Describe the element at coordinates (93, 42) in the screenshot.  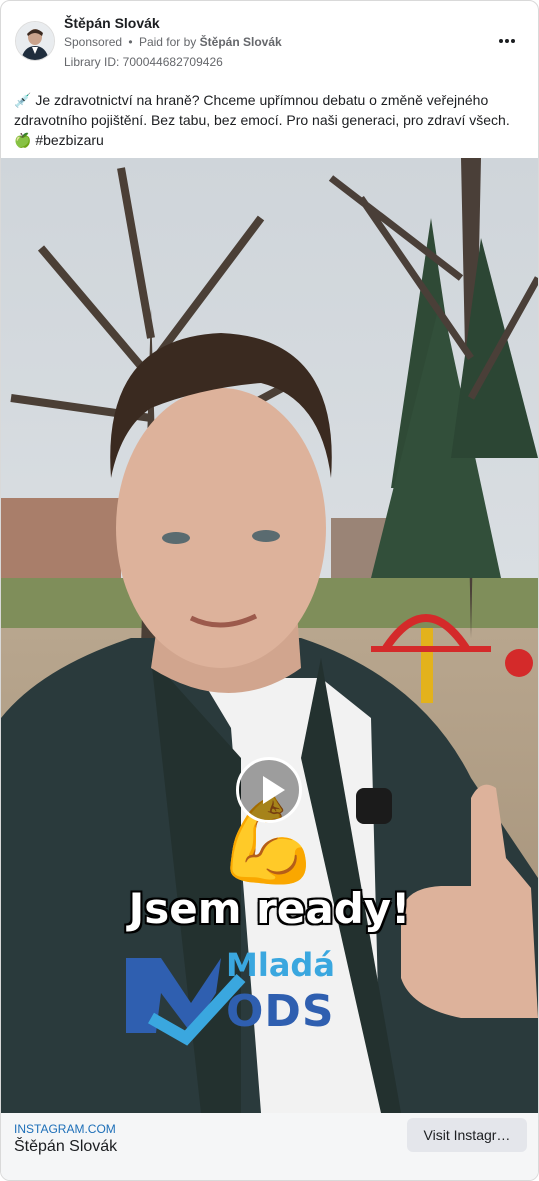
I see `sponsored-label: Sponsored` at that location.